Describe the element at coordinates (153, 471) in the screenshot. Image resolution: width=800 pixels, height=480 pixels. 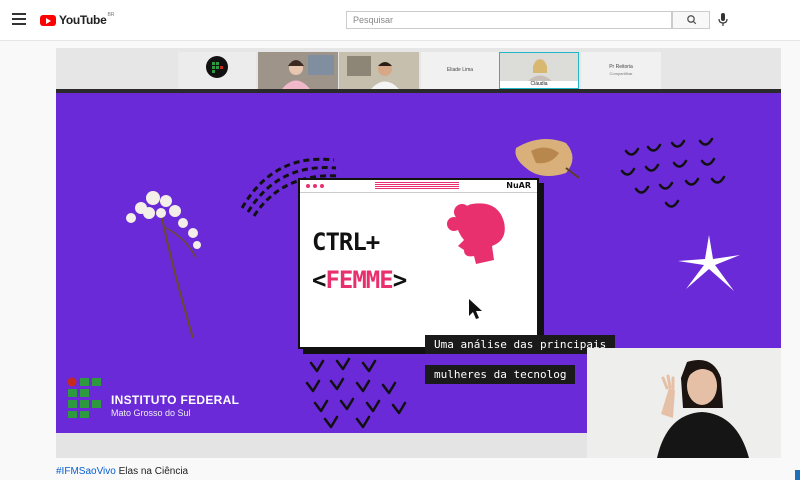
I see `video-title-text: Elas na Ciência` at that location.